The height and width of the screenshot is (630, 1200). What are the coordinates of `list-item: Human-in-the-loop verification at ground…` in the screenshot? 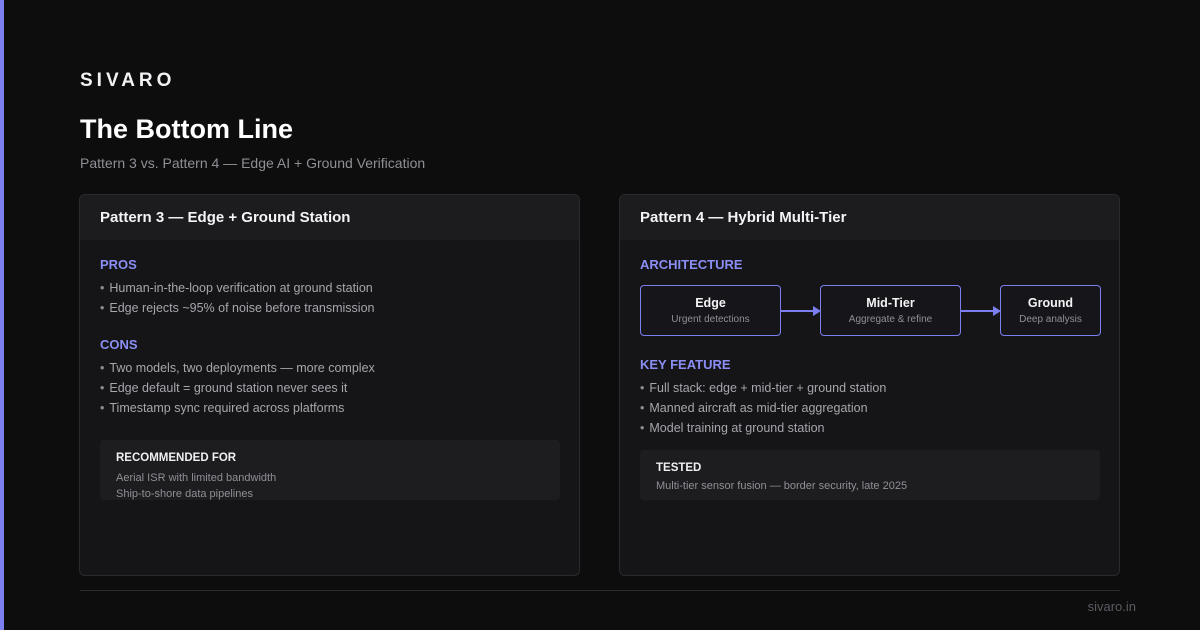 It's located at (237, 288).